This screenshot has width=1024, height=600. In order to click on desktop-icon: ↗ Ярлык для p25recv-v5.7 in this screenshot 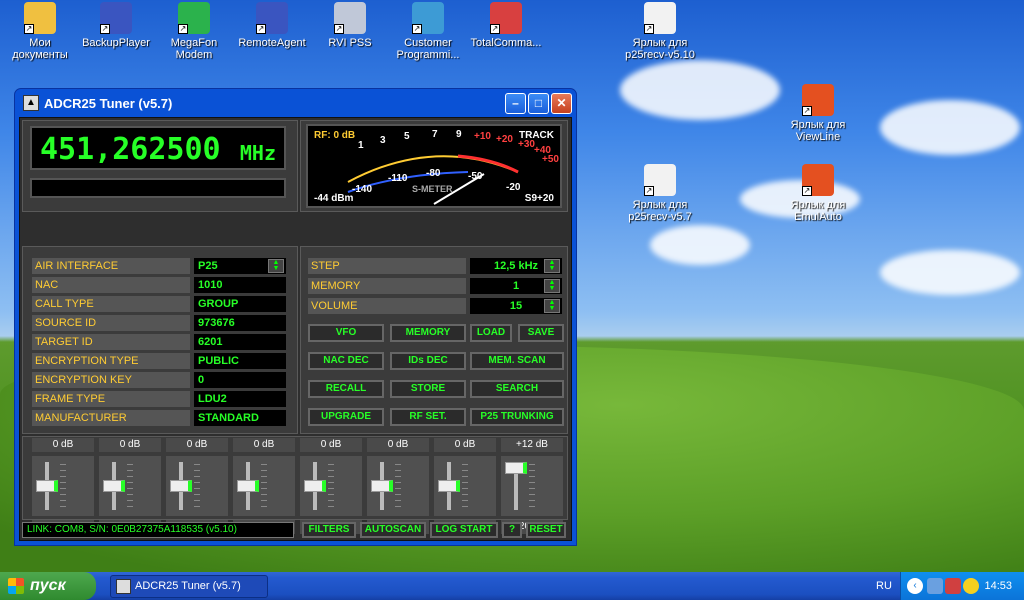, I will do `click(660, 193)`.